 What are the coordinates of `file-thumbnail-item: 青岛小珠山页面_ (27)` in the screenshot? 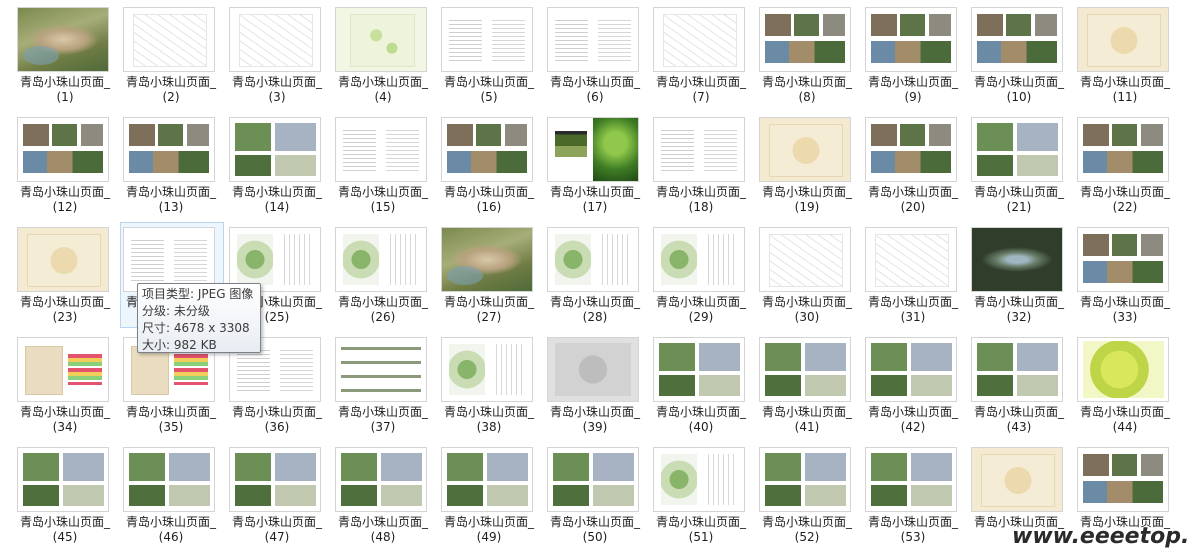 It's located at (490, 275).